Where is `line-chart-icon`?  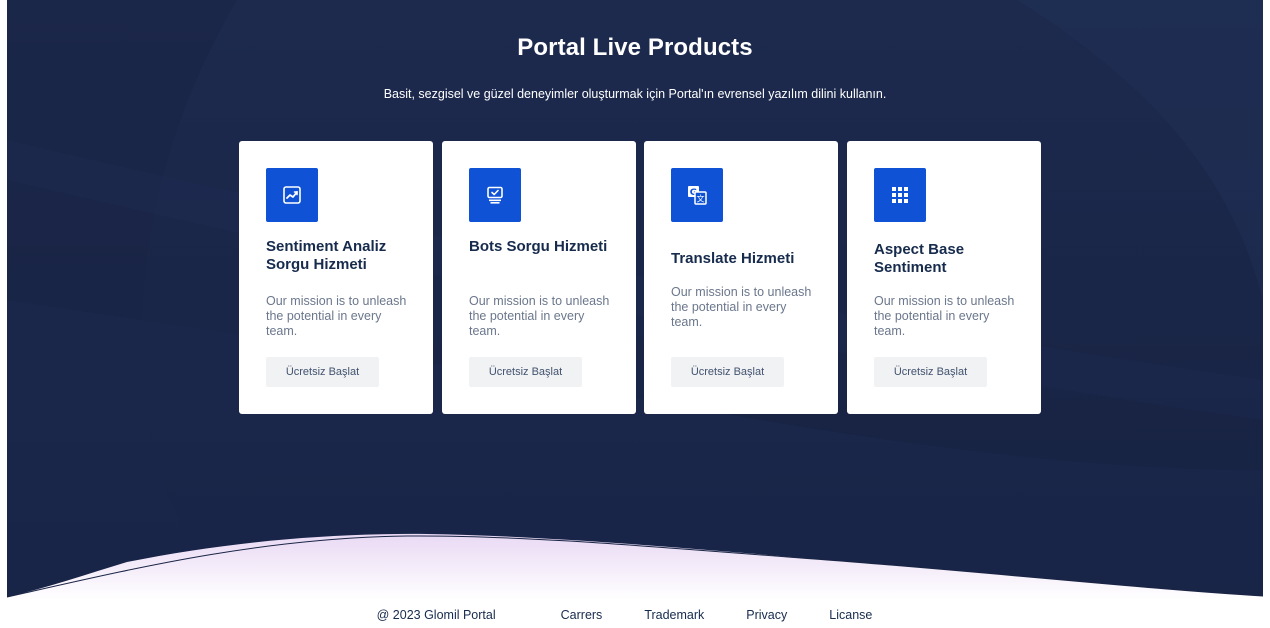 line-chart-icon is located at coordinates (292, 195).